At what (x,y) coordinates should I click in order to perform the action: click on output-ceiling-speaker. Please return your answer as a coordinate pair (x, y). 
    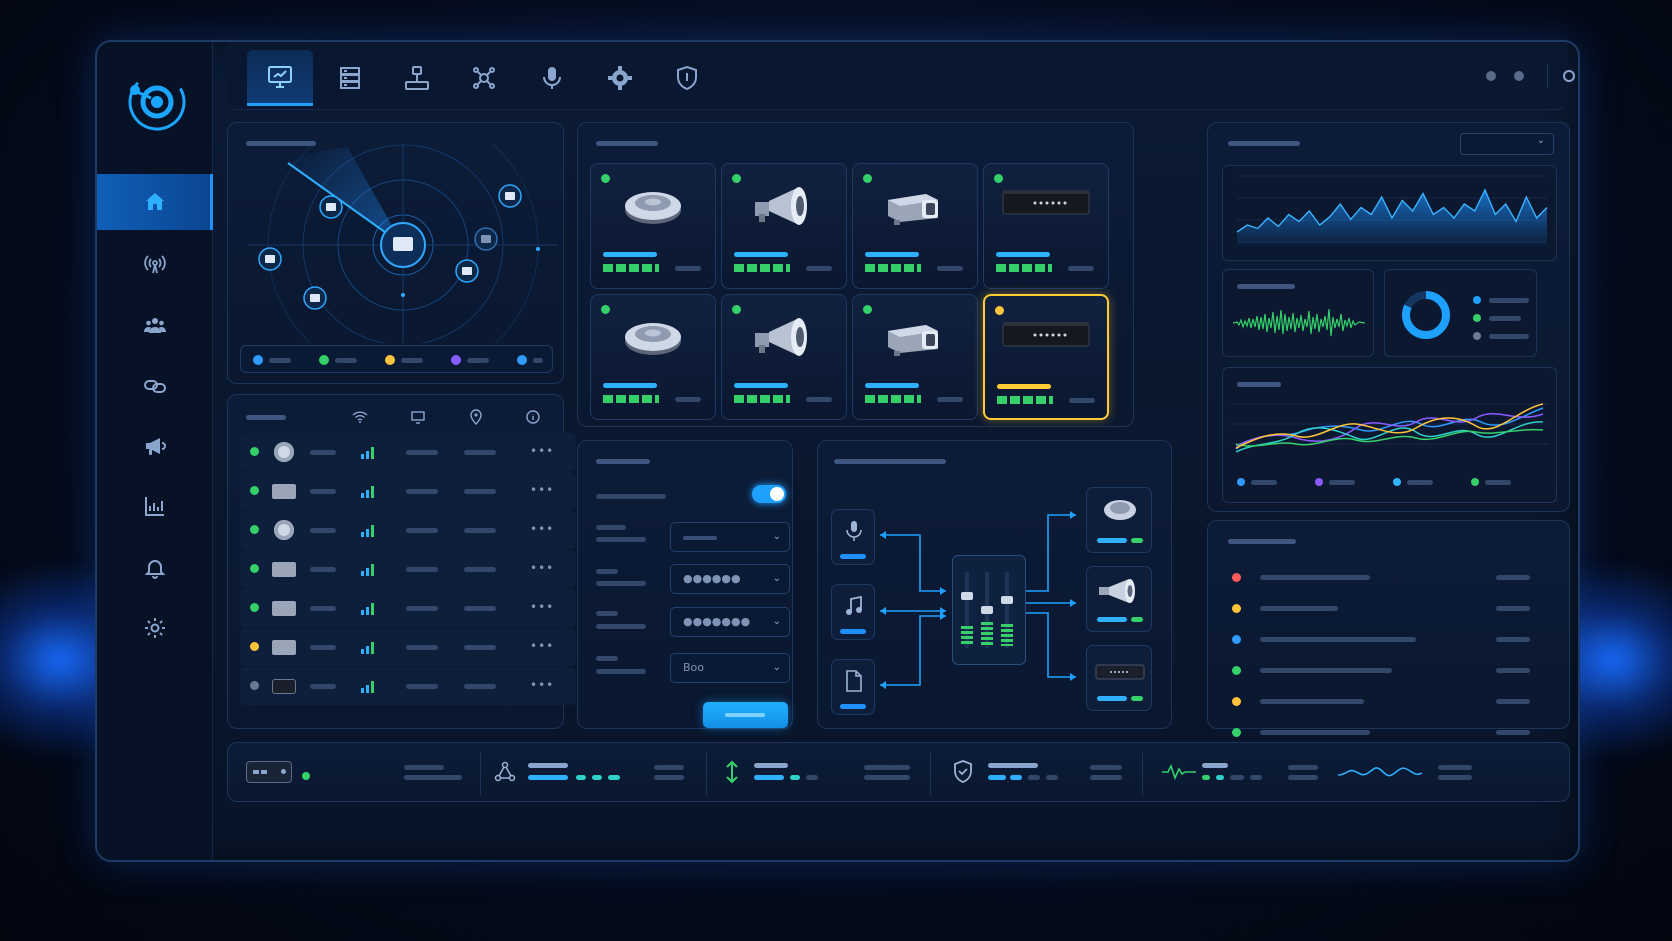
    Looking at the image, I should click on (1119, 520).